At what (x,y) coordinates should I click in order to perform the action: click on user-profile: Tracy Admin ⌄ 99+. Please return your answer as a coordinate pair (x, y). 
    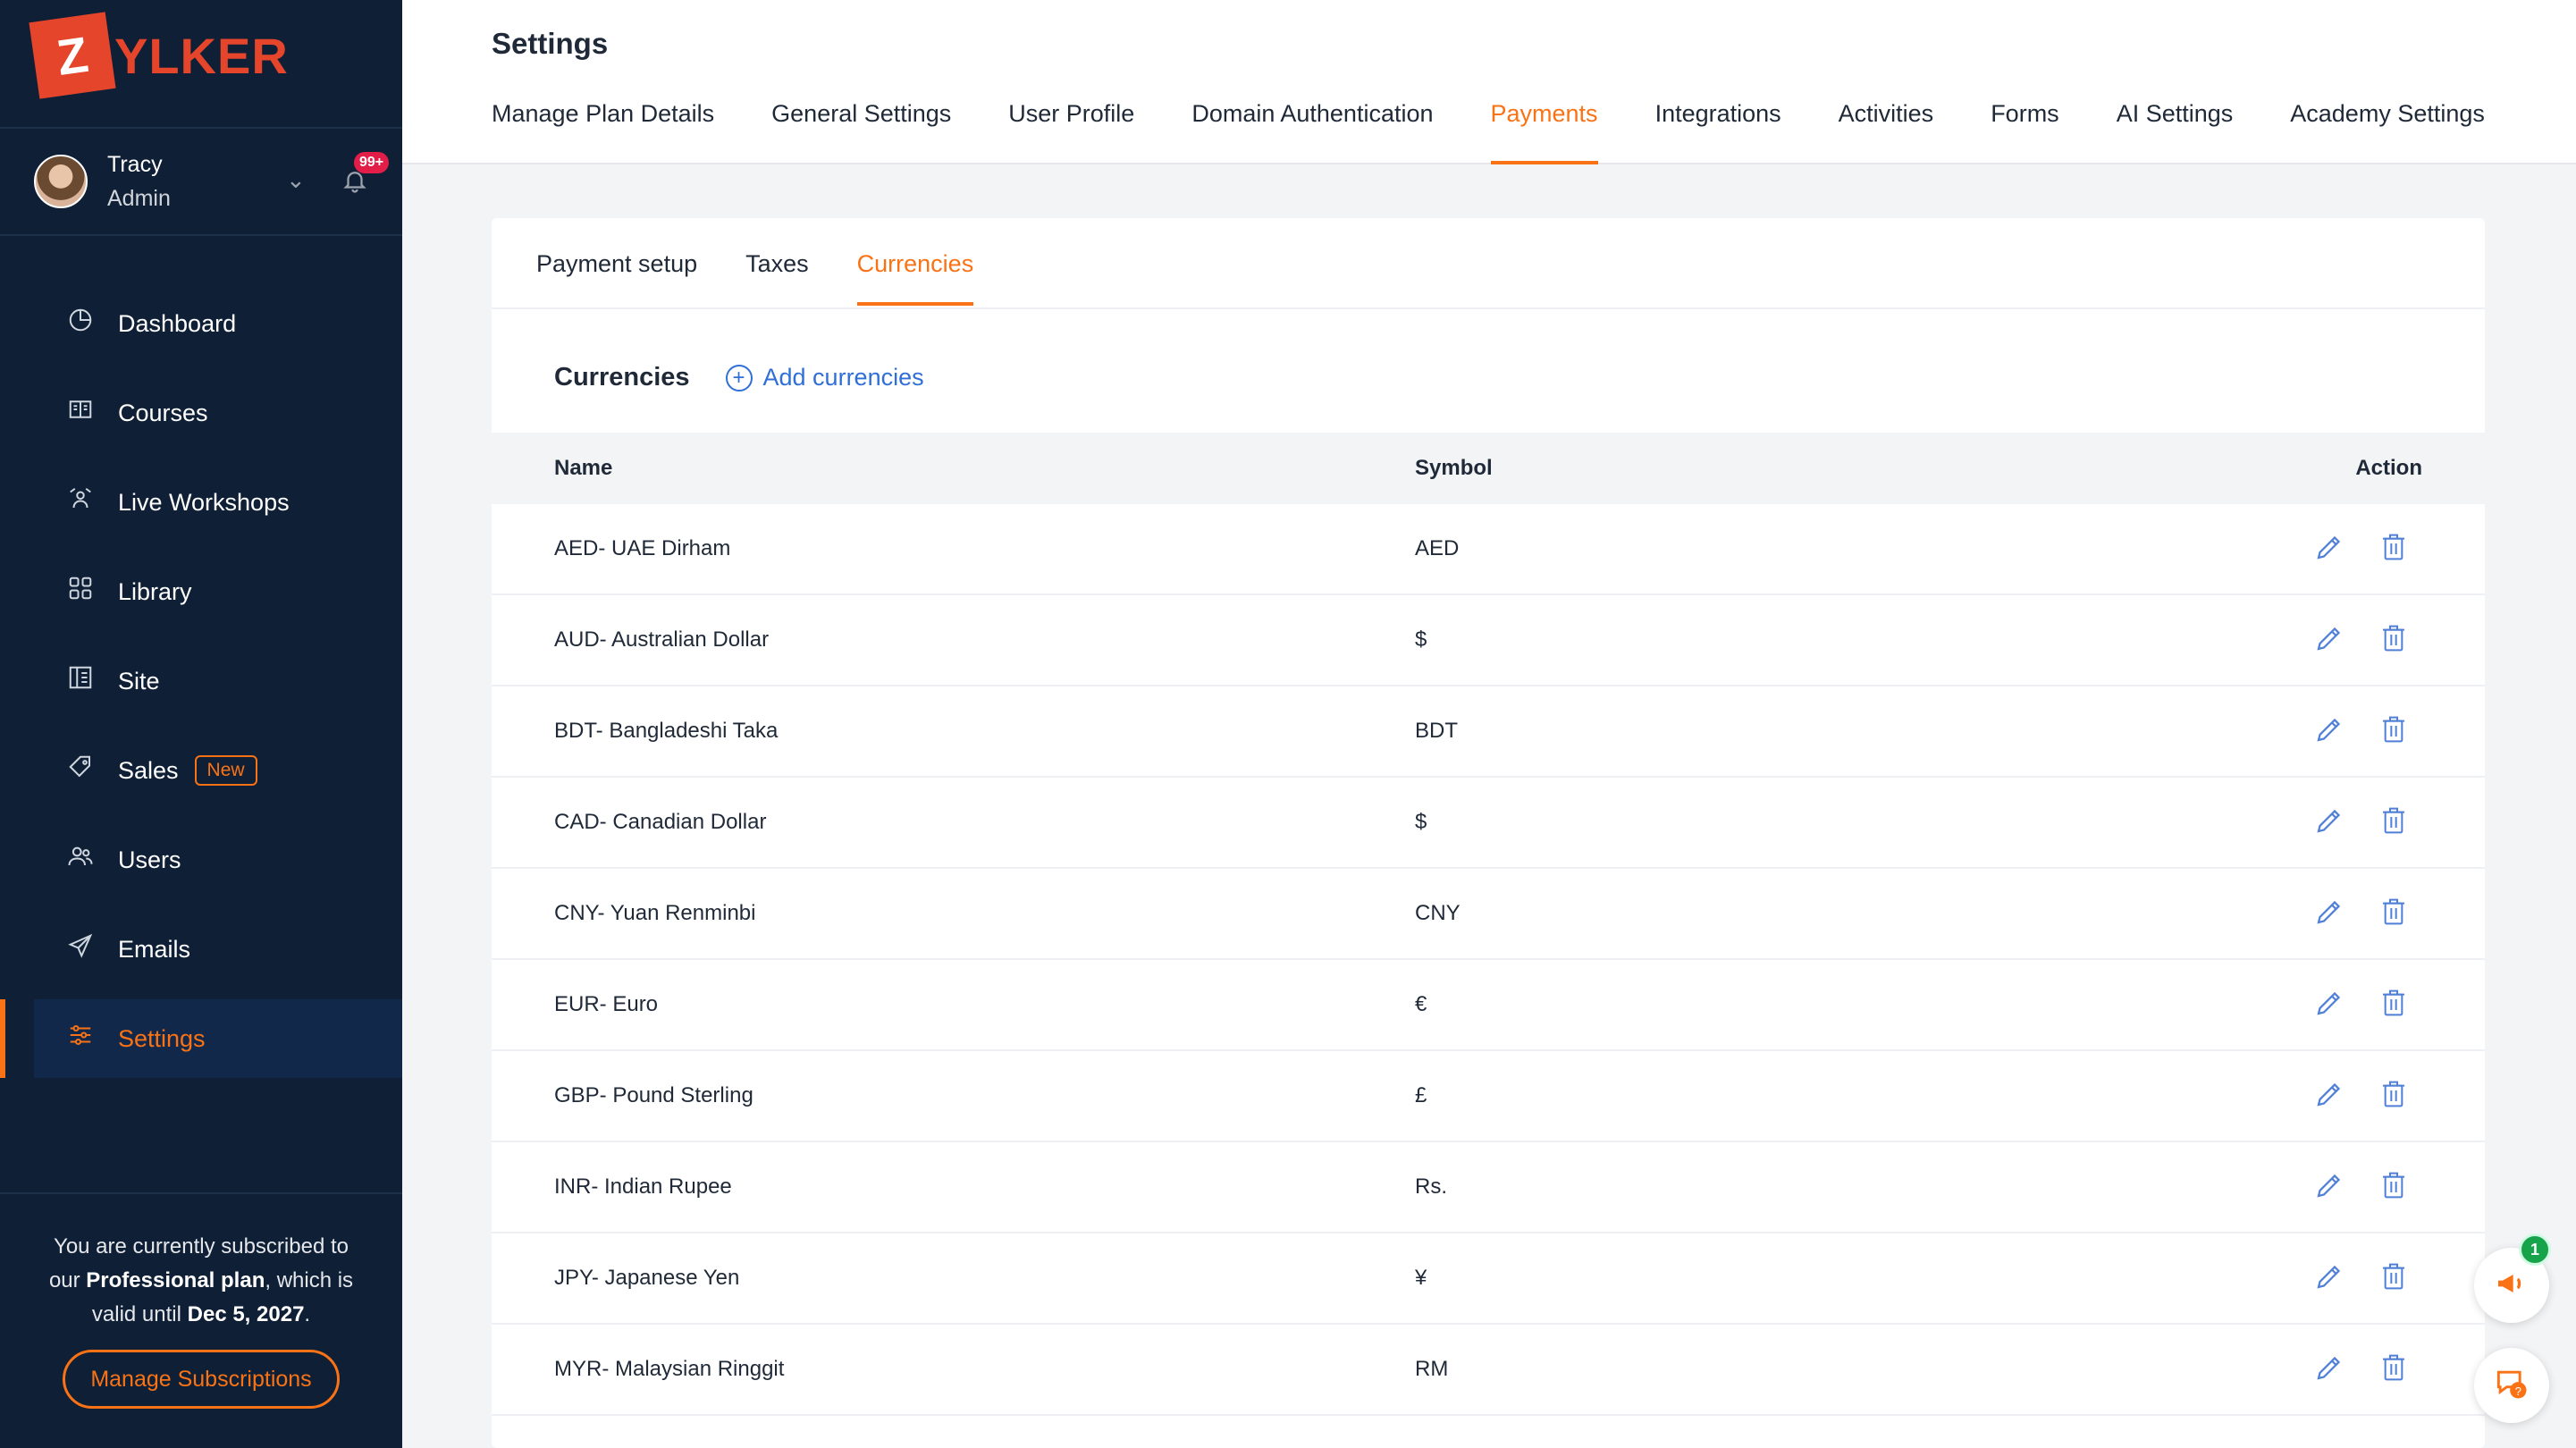
    Looking at the image, I should click on (212, 181).